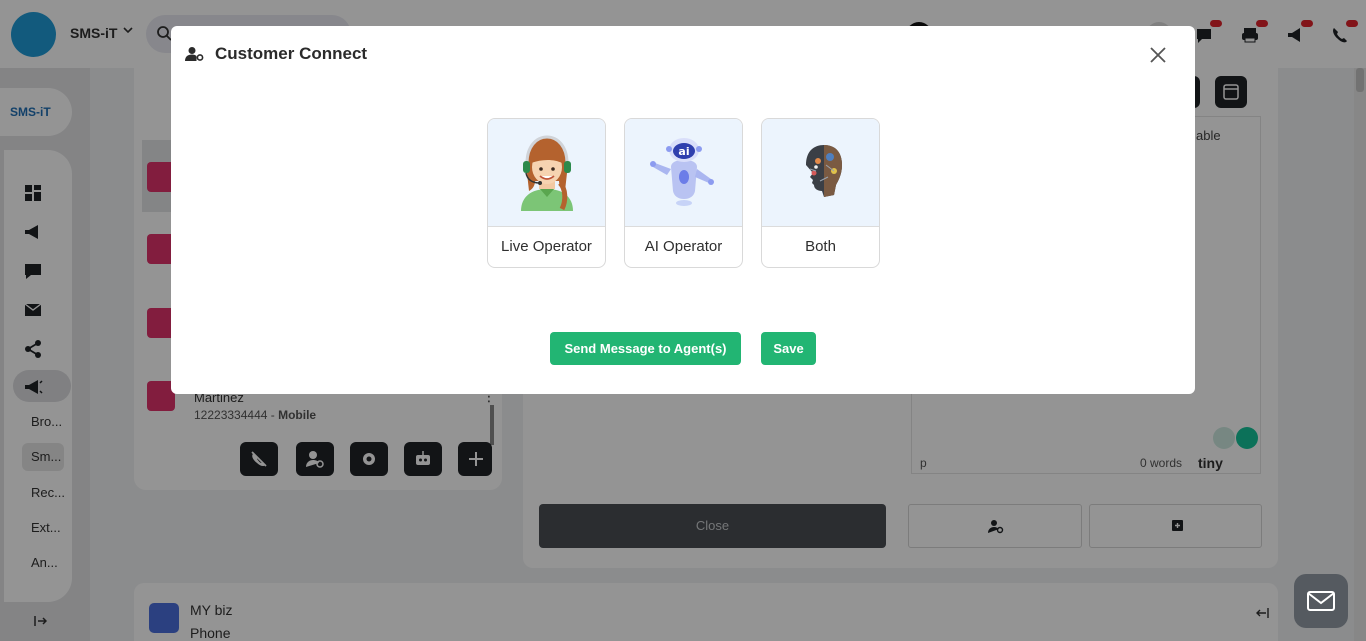 Image resolution: width=1366 pixels, height=641 pixels. I want to click on live-operator-icon, so click(547, 173).